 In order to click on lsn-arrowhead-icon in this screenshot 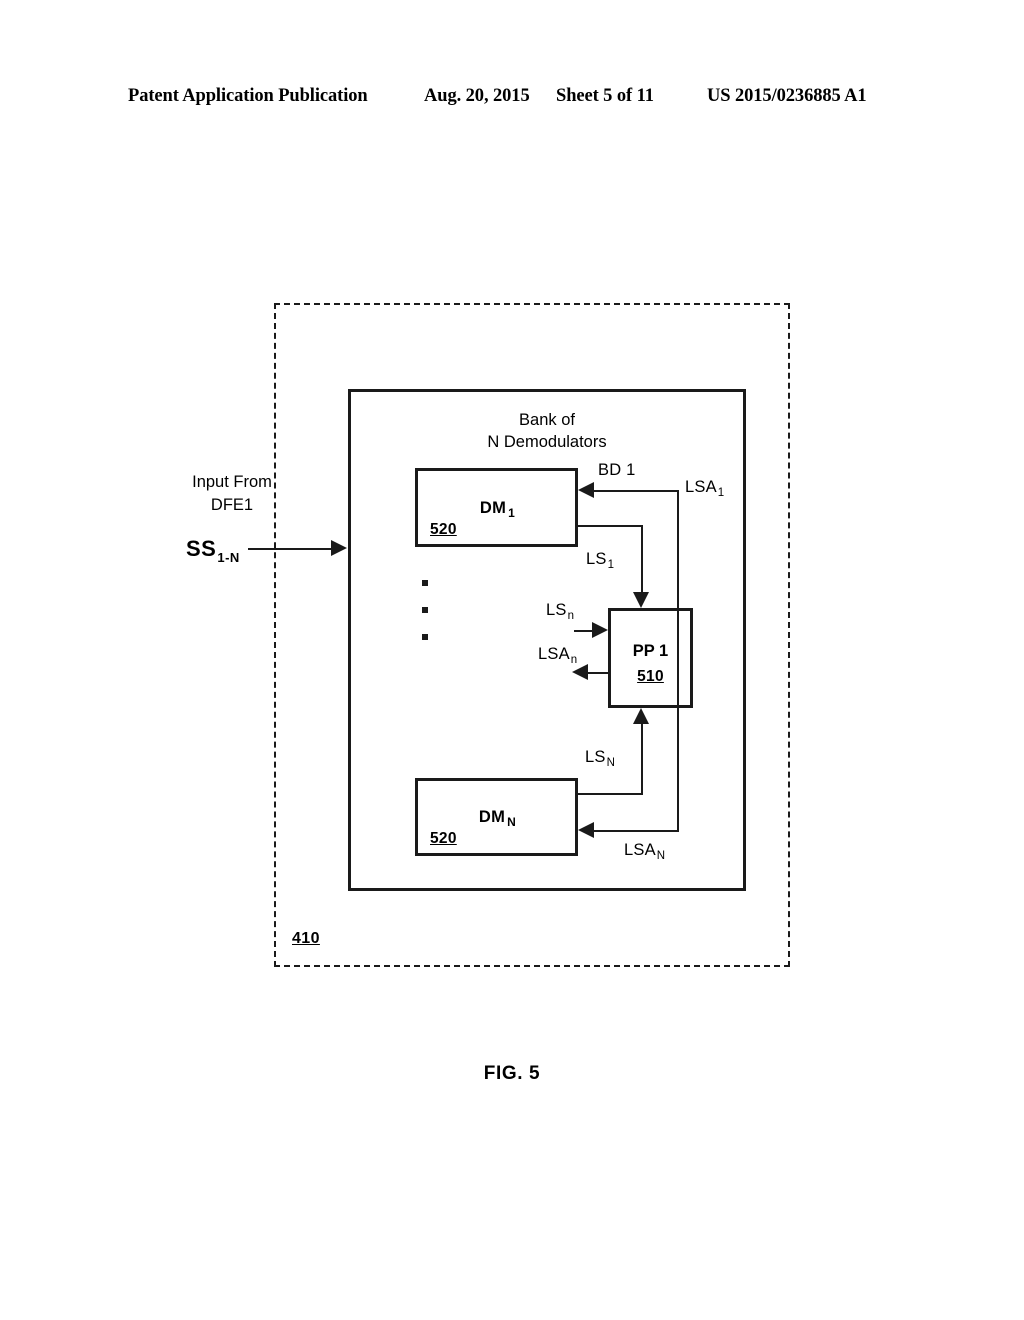, I will do `click(600, 630)`.